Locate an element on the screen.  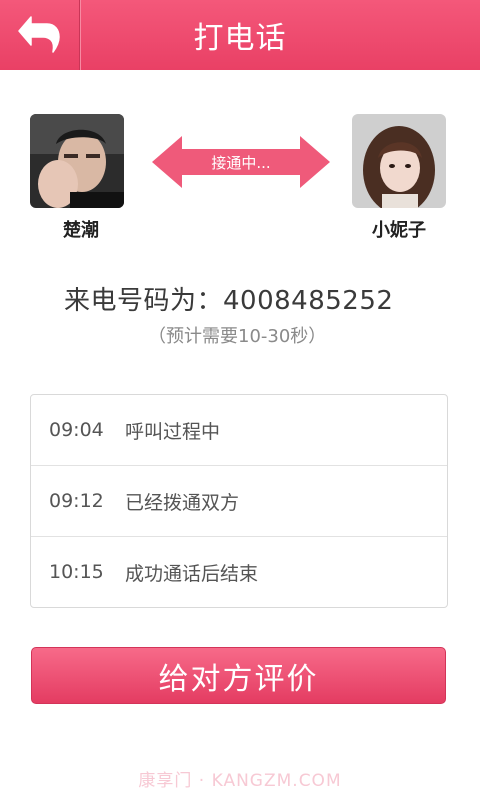
log-time: 10:15 is located at coordinates (76, 572).